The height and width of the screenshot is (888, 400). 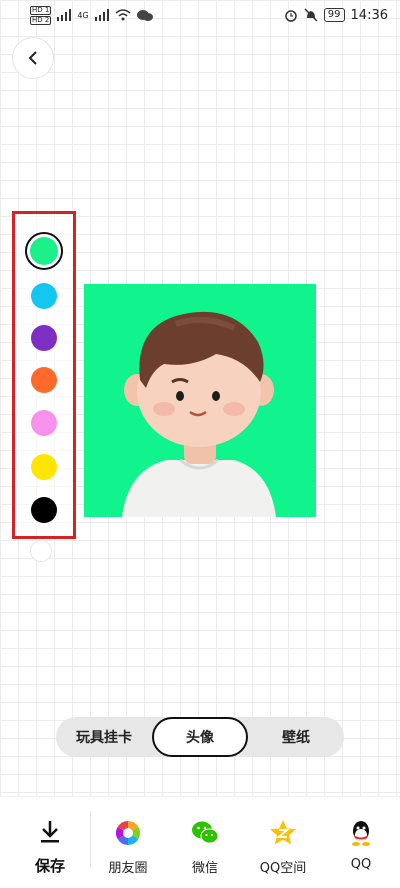 I want to click on battery-indicator: 99, so click(x=334, y=15).